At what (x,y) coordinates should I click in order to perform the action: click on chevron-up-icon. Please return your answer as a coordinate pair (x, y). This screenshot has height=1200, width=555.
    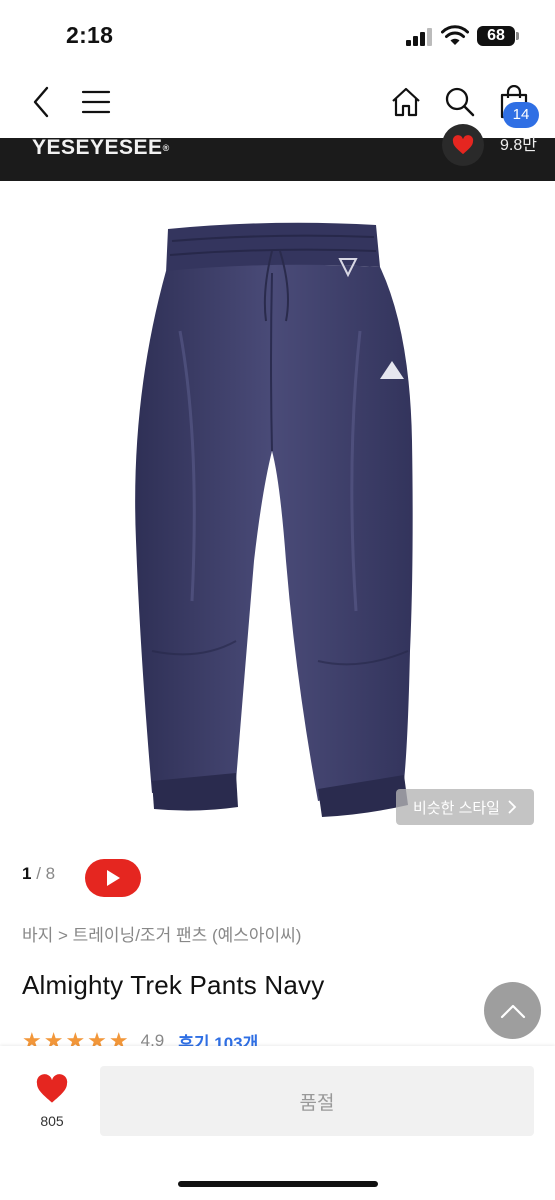
    Looking at the image, I should click on (512, 1011).